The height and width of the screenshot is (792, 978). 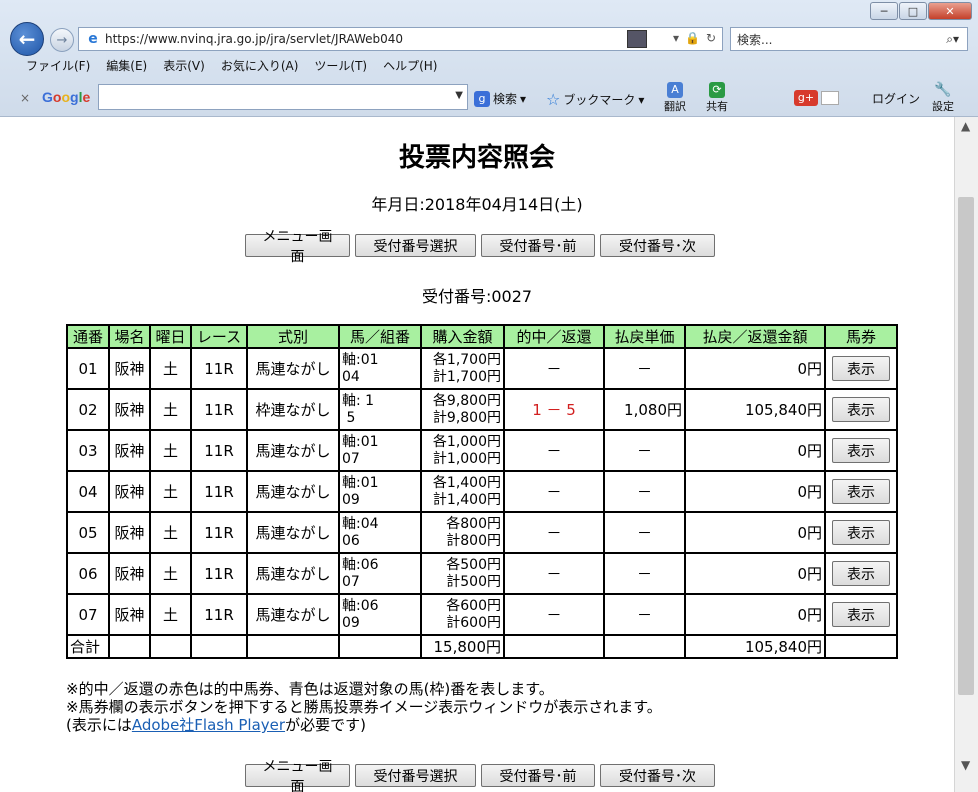 What do you see at coordinates (415, 245) in the screenshot?
I see `receipt-select-button: 受付番号選択` at bounding box center [415, 245].